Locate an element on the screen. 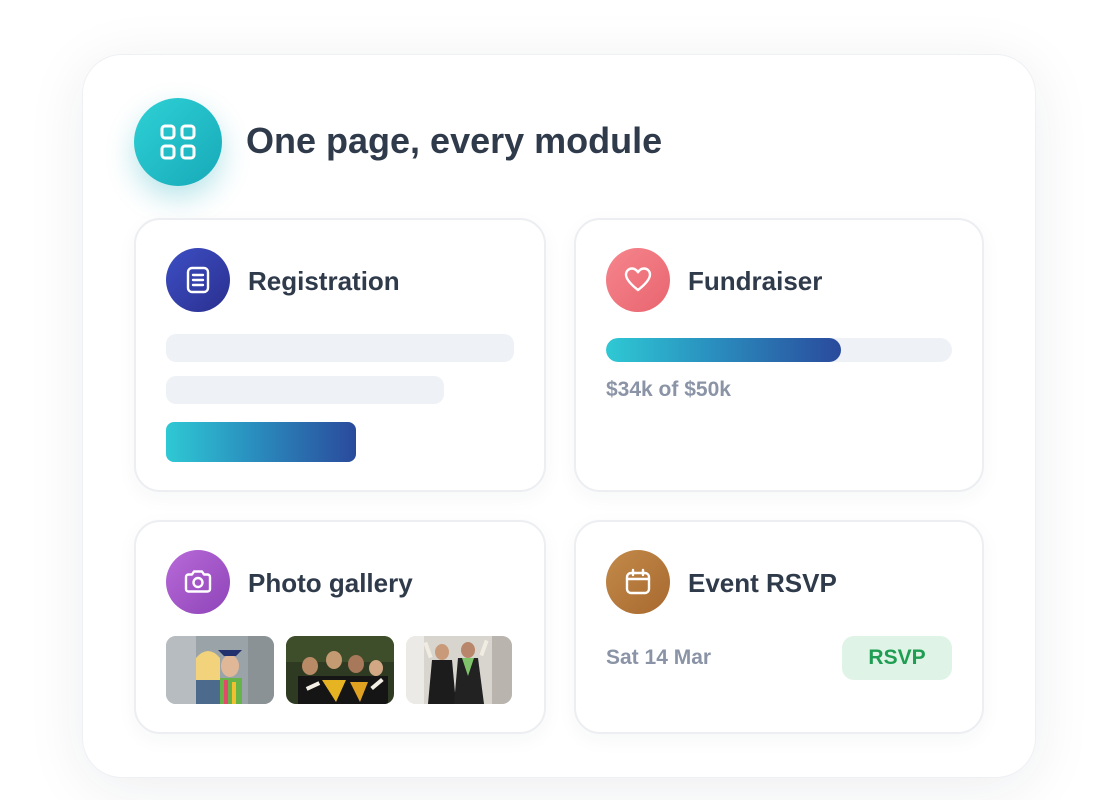 The height and width of the screenshot is (800, 1118). event-rsvp-title: Event RSVP is located at coordinates (762, 583).